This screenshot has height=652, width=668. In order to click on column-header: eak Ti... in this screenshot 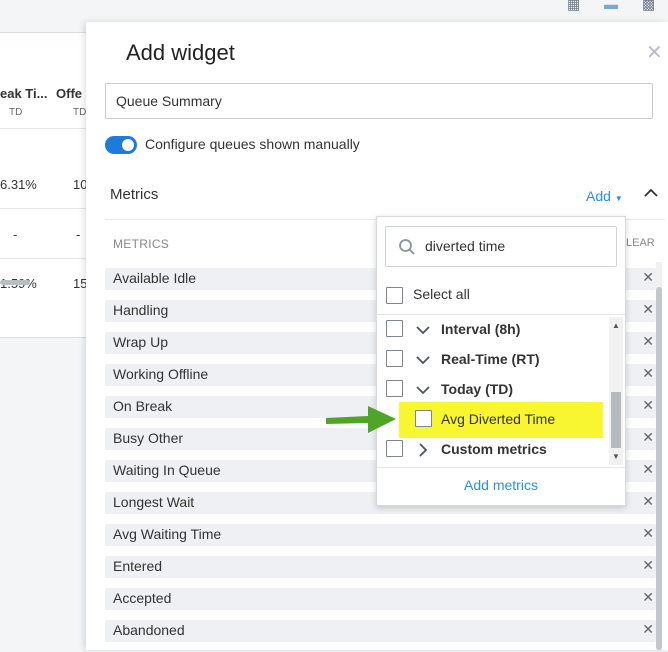, I will do `click(24, 93)`.